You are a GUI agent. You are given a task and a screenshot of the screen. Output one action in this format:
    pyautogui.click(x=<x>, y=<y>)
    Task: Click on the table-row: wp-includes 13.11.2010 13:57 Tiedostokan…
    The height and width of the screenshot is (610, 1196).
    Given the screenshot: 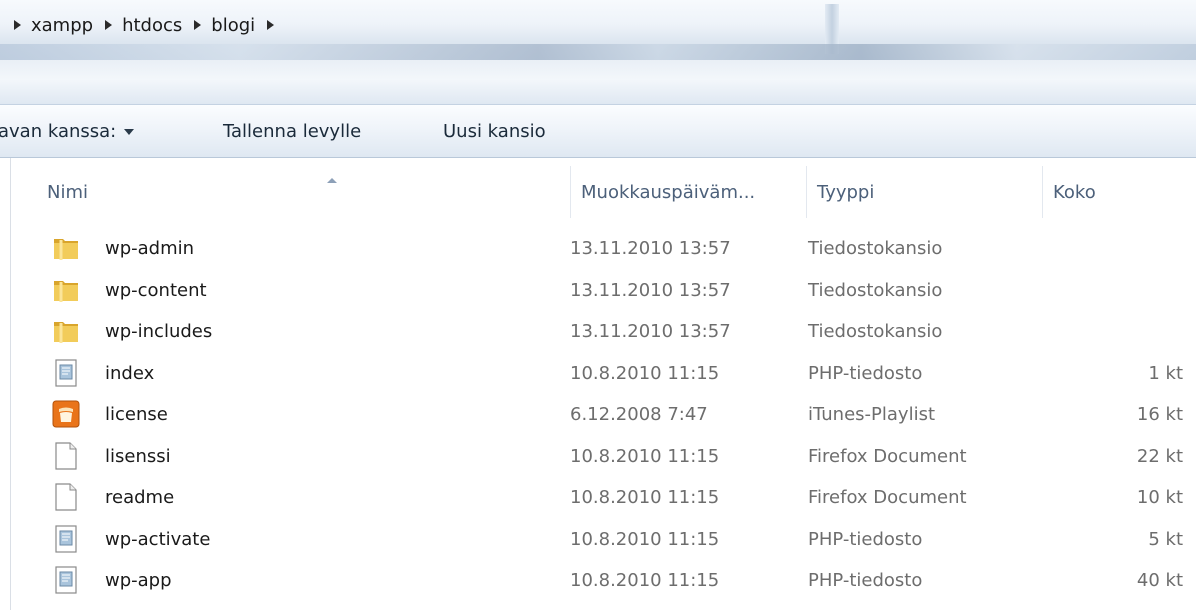 What is the action you would take?
    pyautogui.click(x=603, y=332)
    